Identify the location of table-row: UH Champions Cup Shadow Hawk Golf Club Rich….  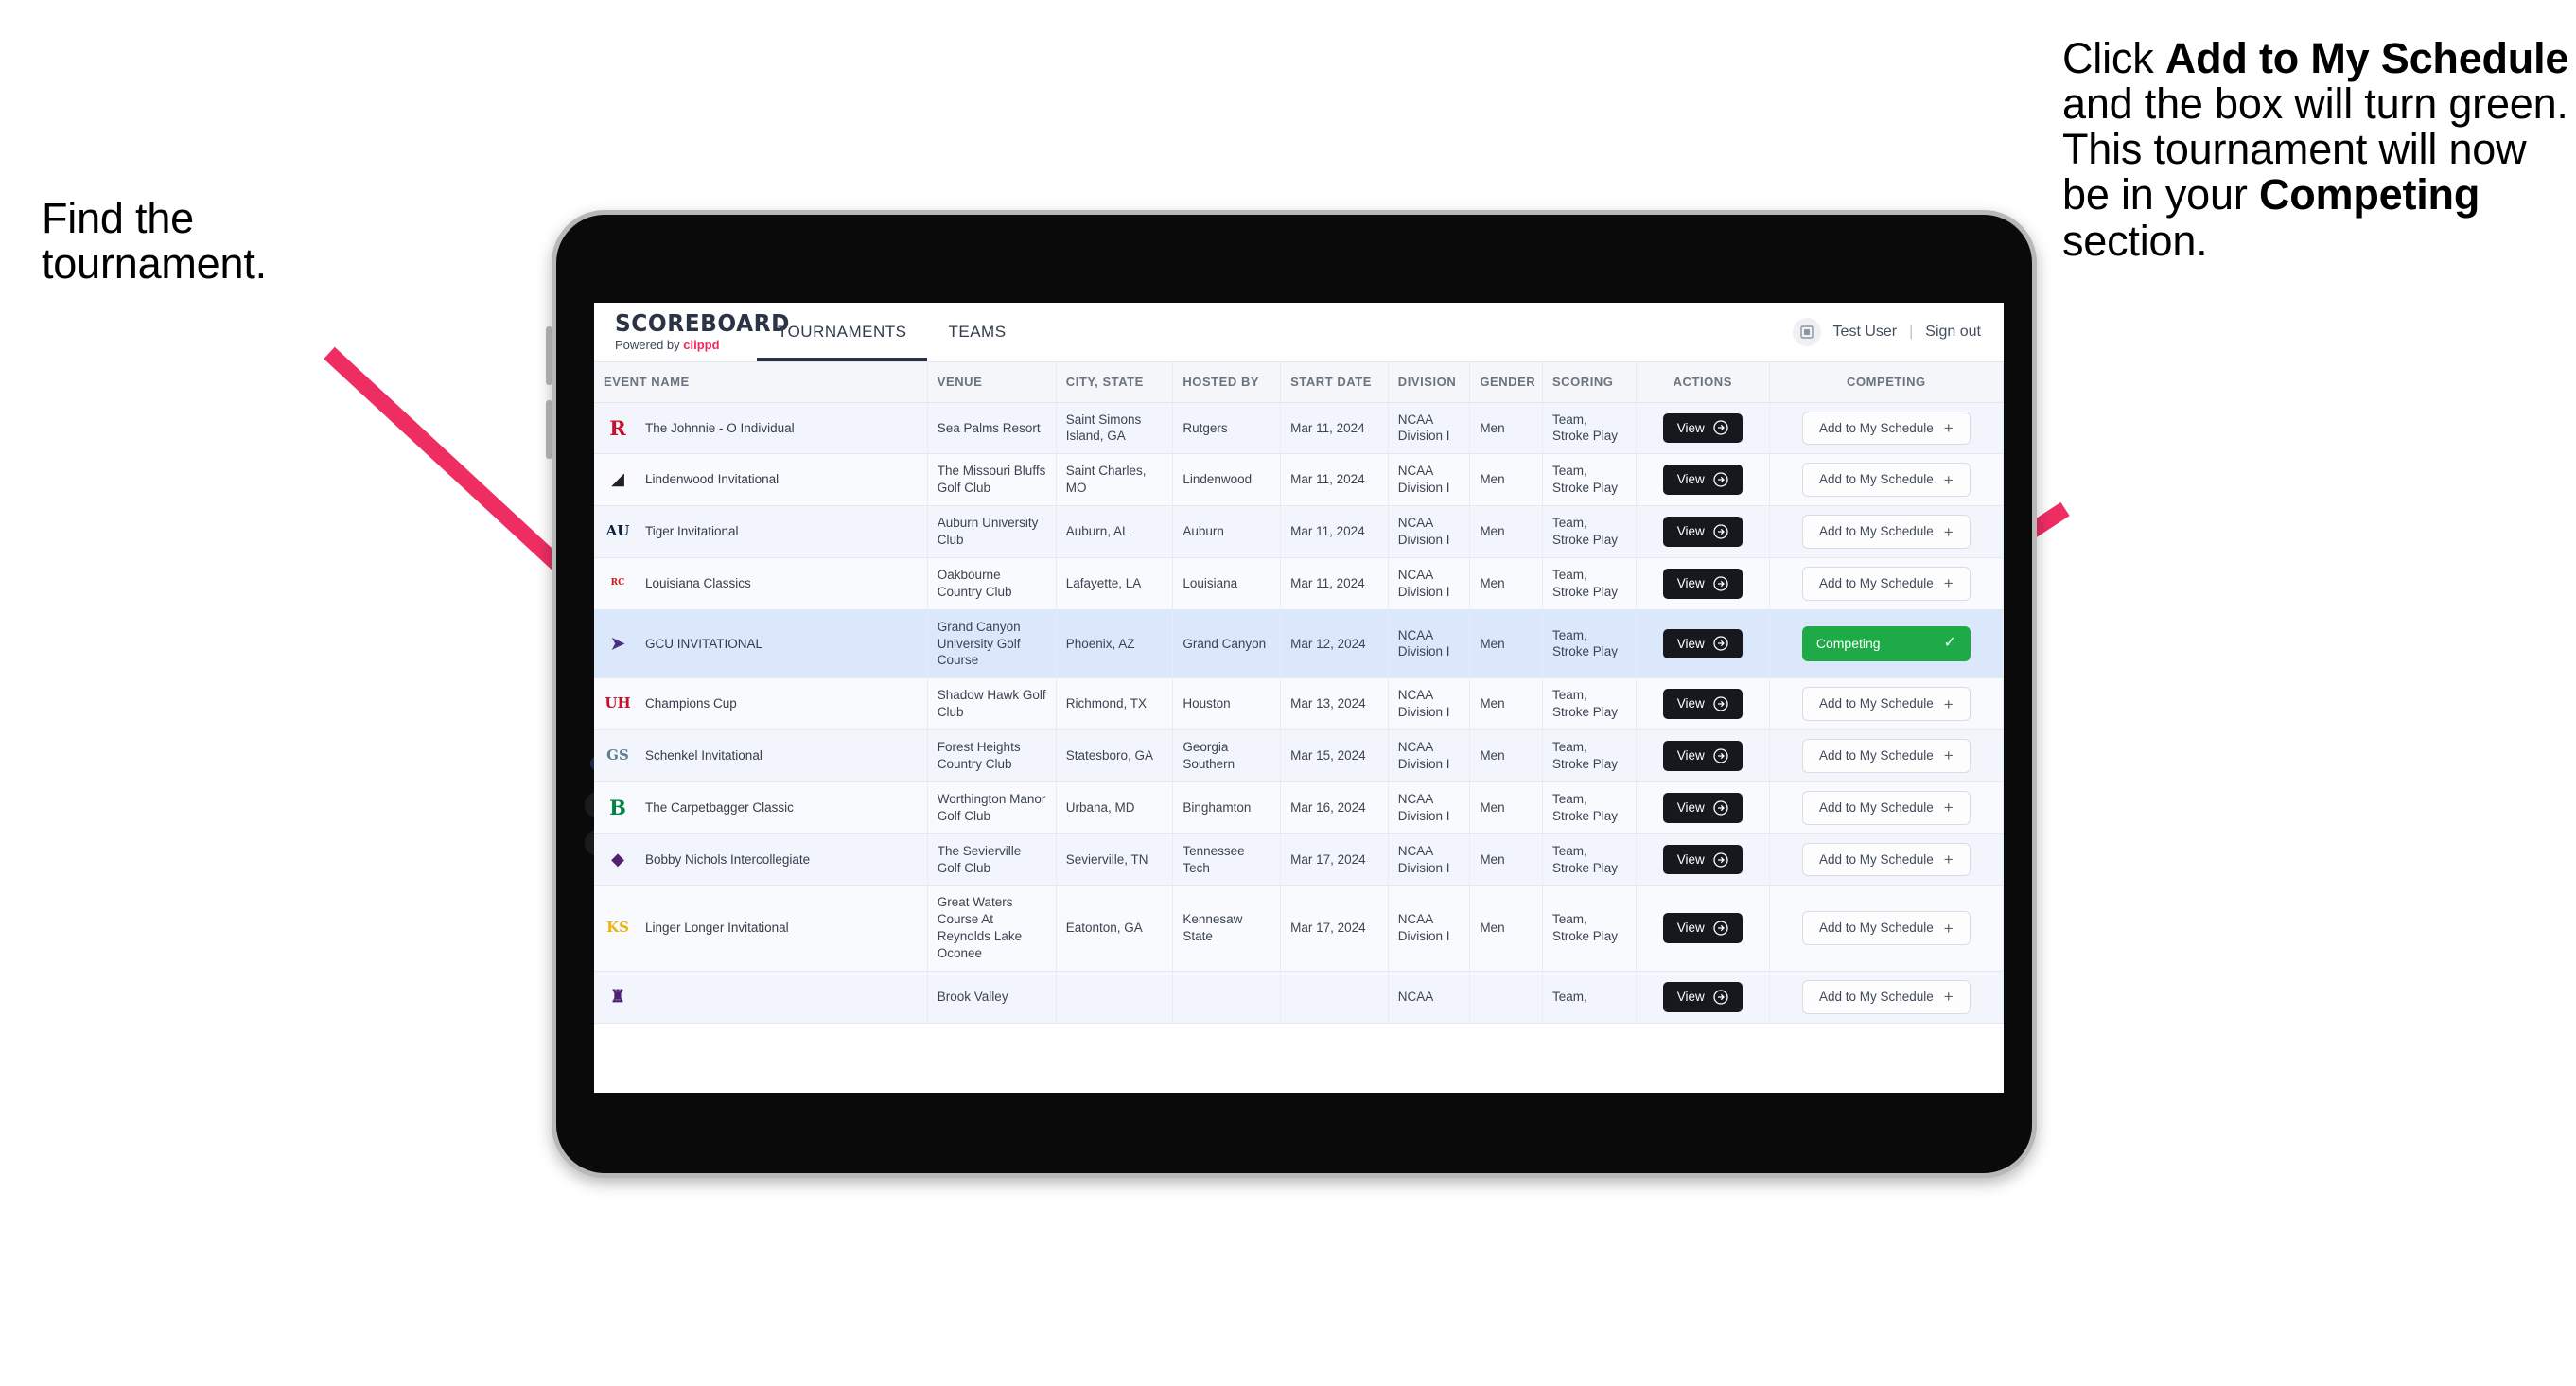
(1299, 703).